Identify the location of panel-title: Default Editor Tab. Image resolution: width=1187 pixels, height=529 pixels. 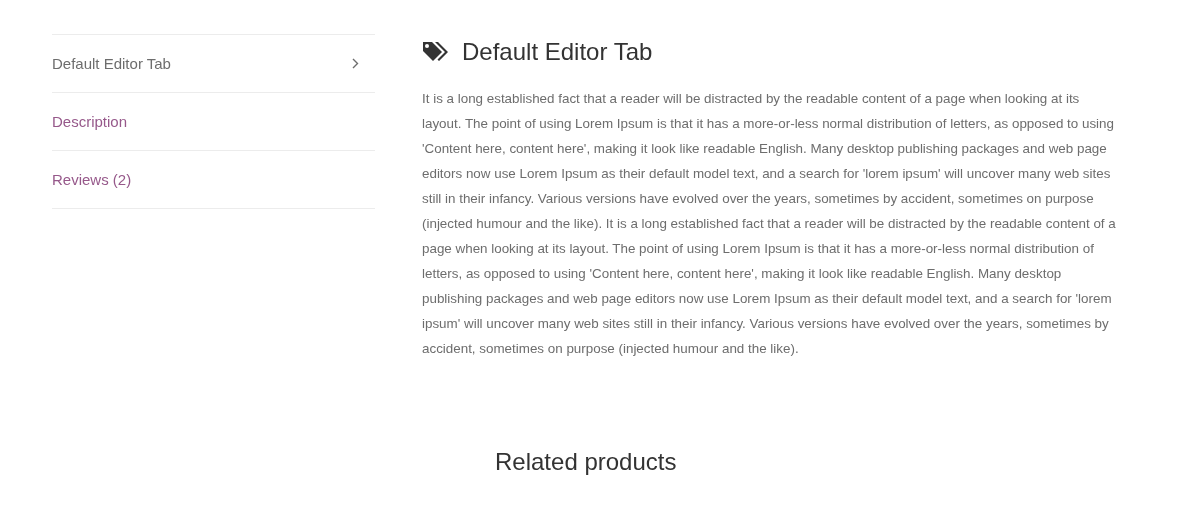
(557, 52).